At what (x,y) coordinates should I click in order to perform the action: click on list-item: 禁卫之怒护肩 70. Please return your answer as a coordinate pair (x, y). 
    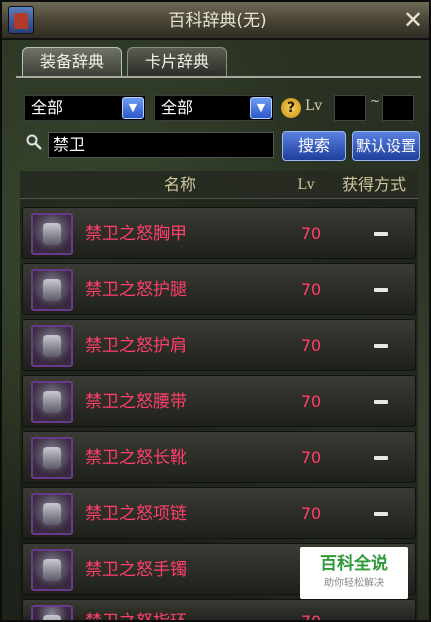
    Looking at the image, I should click on (219, 345).